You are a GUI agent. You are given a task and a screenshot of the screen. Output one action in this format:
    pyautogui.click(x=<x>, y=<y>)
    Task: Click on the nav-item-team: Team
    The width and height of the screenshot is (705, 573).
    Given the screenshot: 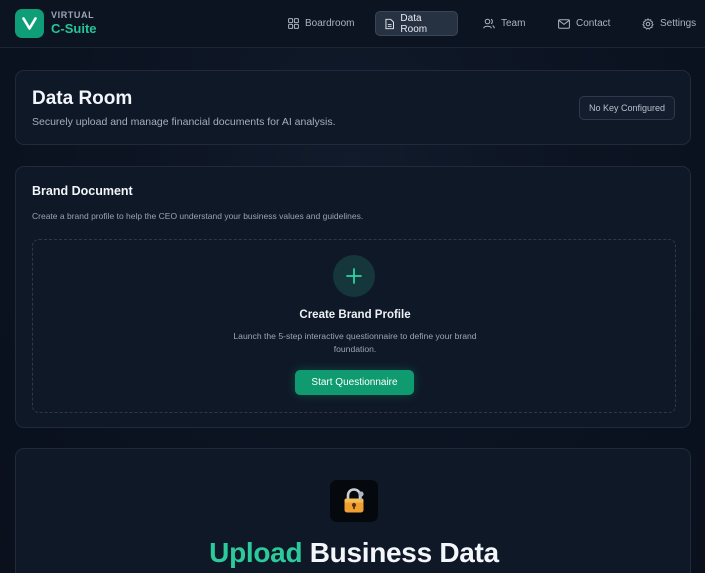 What is the action you would take?
    pyautogui.click(x=504, y=23)
    